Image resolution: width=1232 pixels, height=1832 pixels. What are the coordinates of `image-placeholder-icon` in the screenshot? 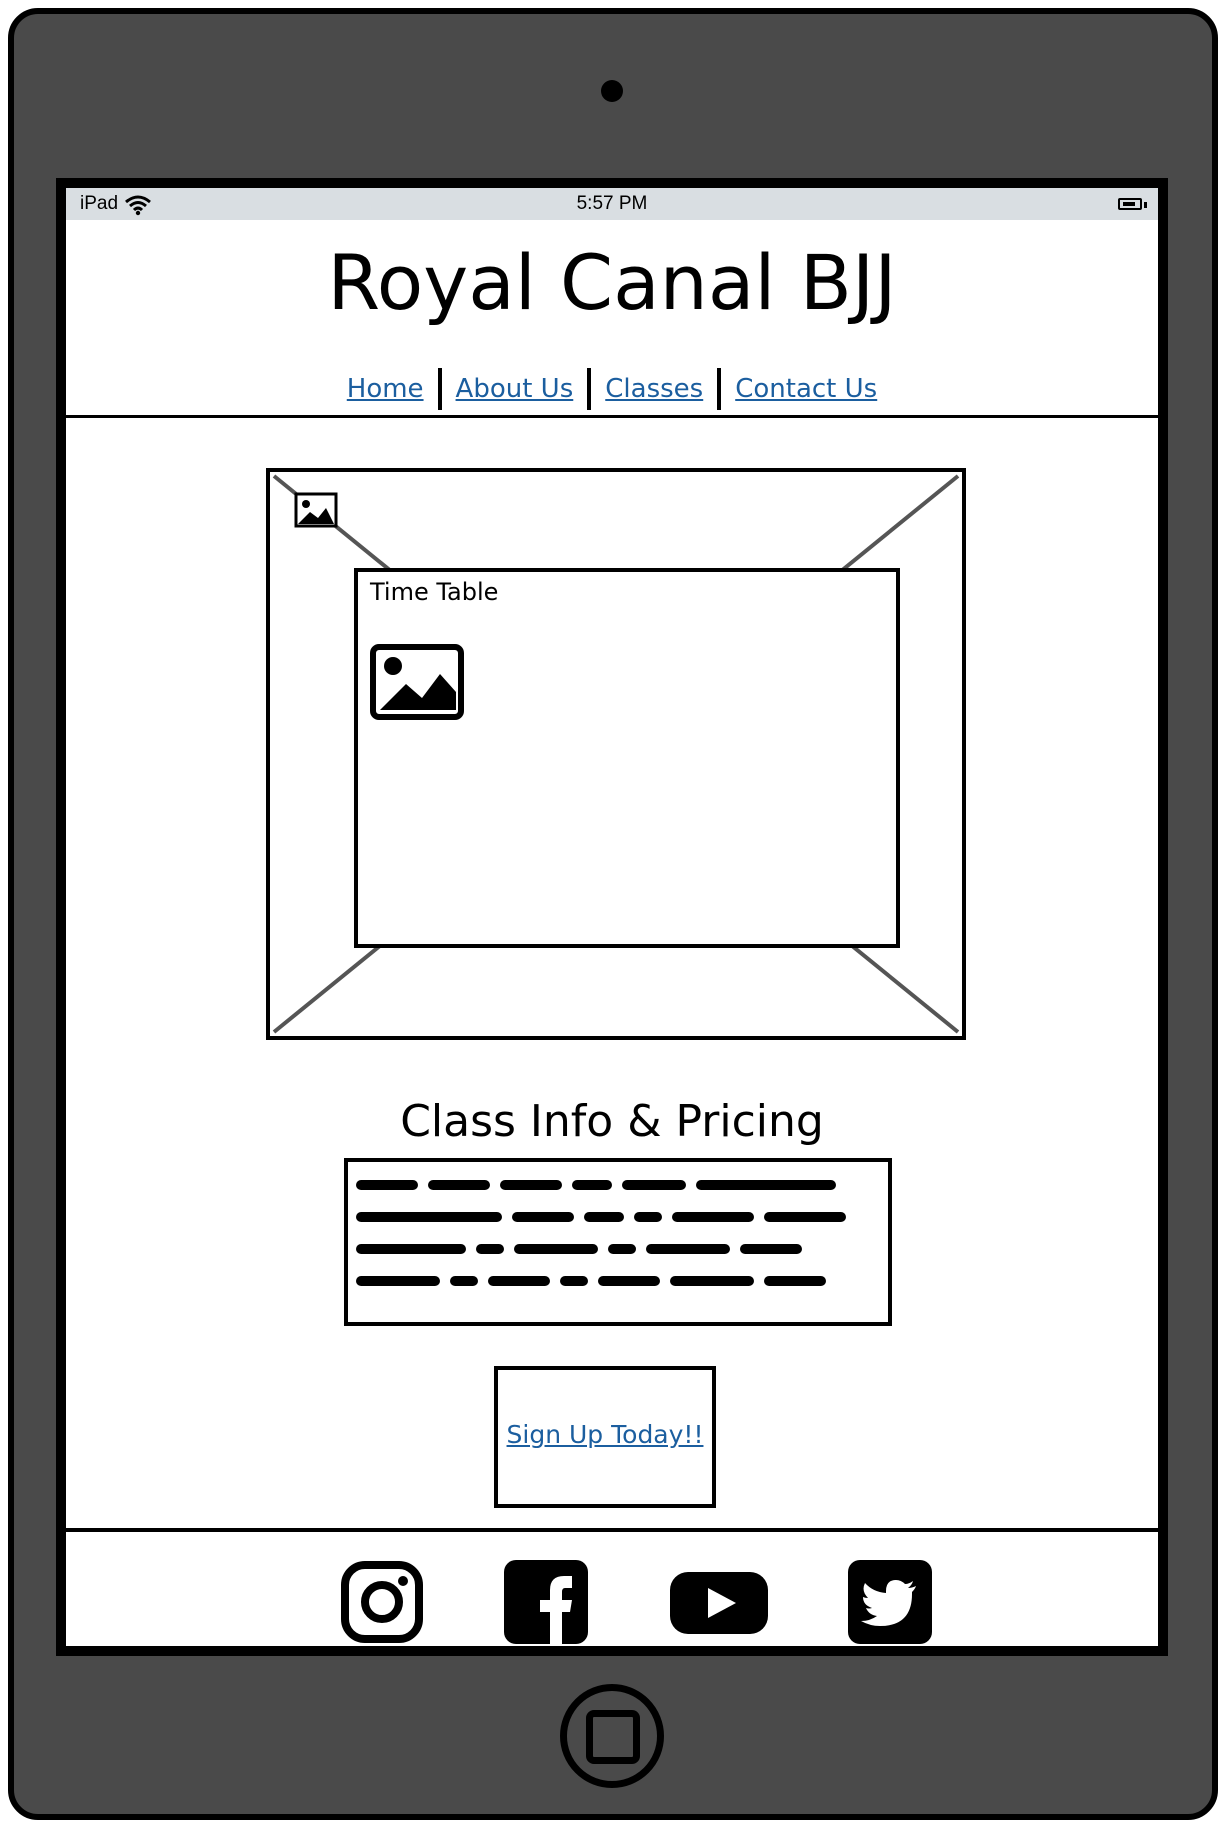 It's located at (316, 510).